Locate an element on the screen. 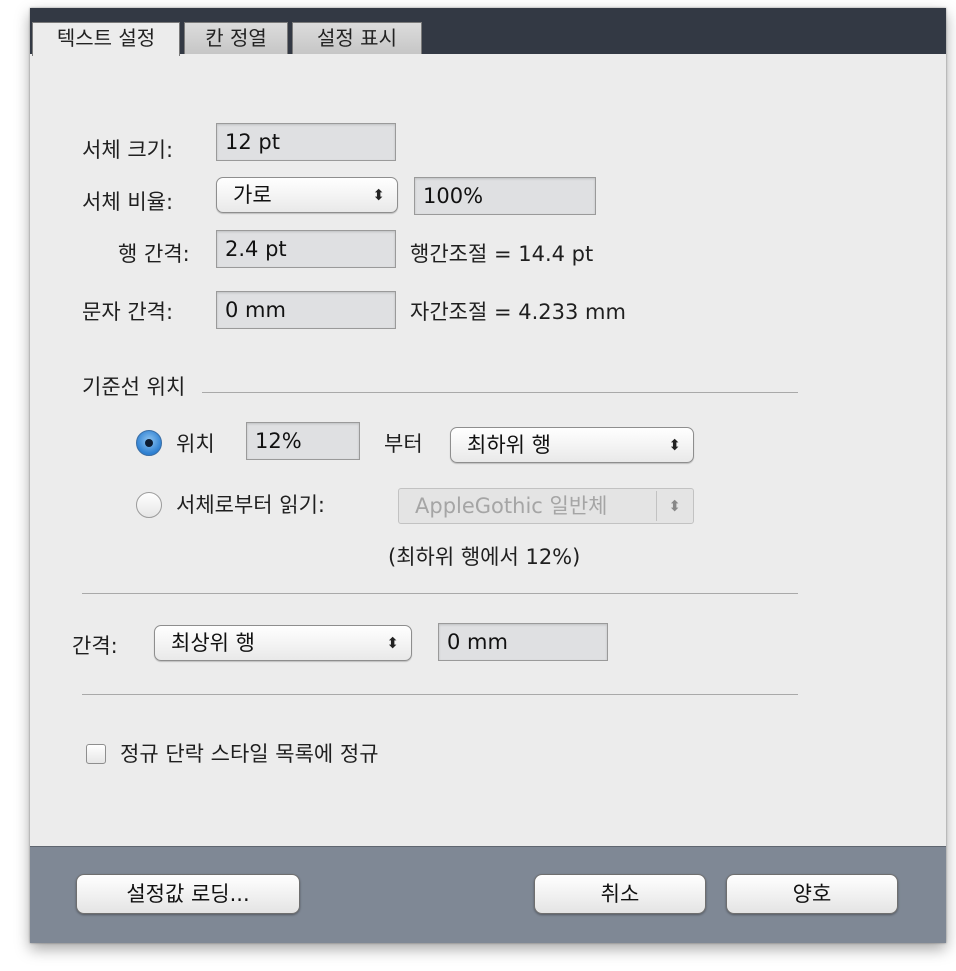  read-from-font-label: 서체로부터 읽기: is located at coordinates (250, 505).